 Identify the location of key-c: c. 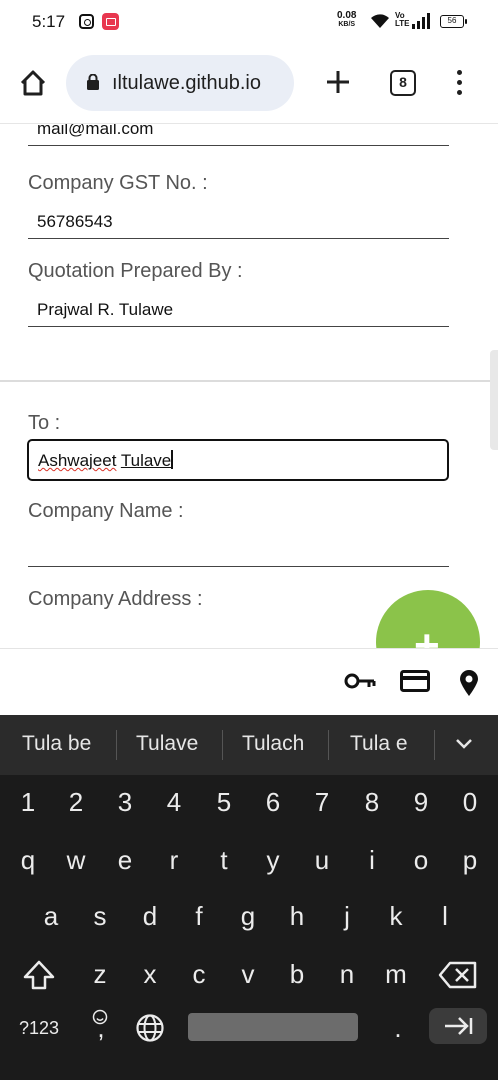
(199, 974).